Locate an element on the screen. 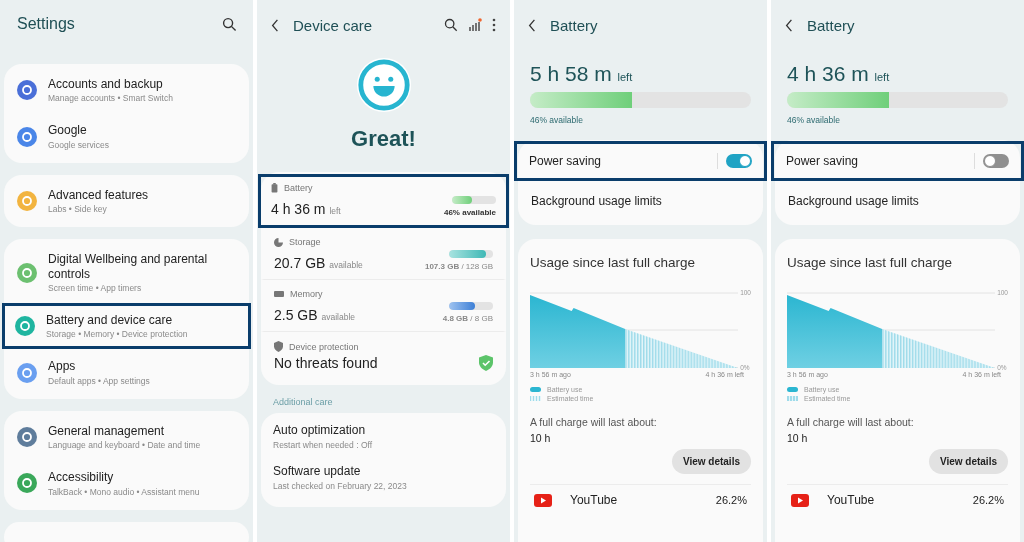 This screenshot has width=1024, height=542. item-title: Apps is located at coordinates (62, 366).